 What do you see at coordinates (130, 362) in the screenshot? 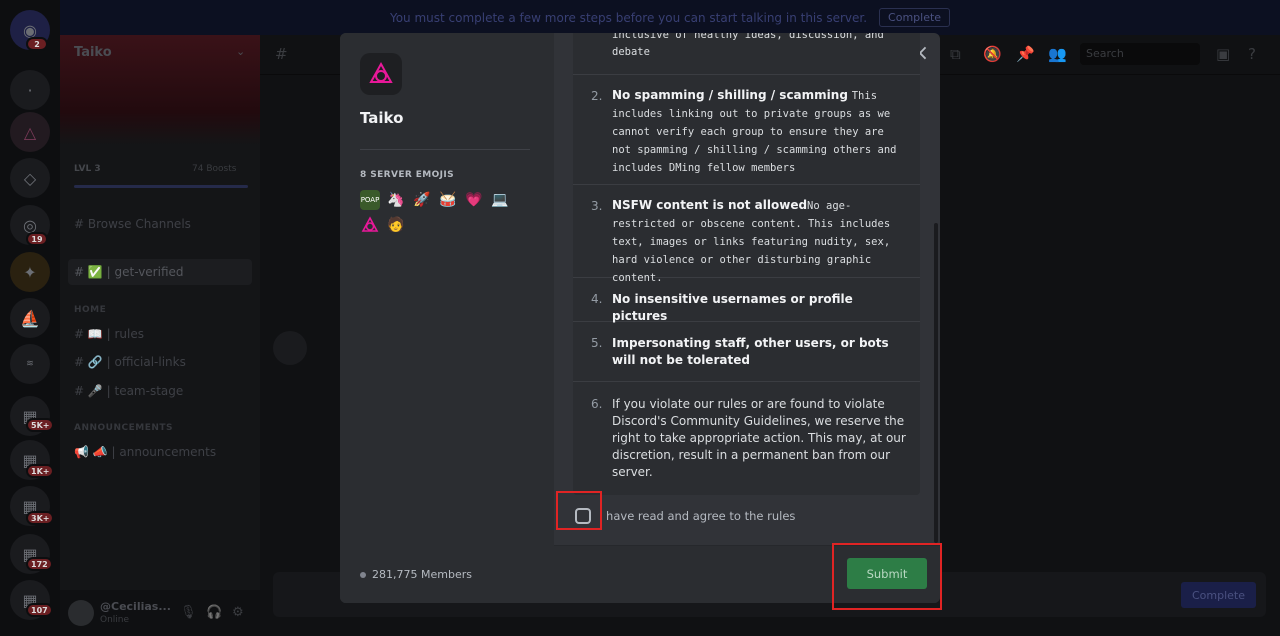
I see `channel-official-links: # 🔗 | official-links` at bounding box center [130, 362].